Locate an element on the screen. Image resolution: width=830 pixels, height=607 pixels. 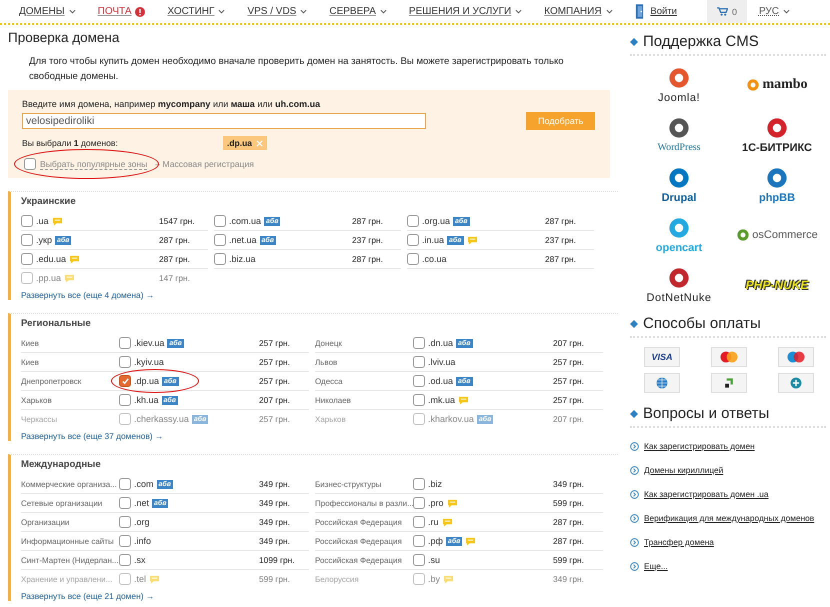
faq-link: Как зарегистрировать домен is located at coordinates (699, 446).